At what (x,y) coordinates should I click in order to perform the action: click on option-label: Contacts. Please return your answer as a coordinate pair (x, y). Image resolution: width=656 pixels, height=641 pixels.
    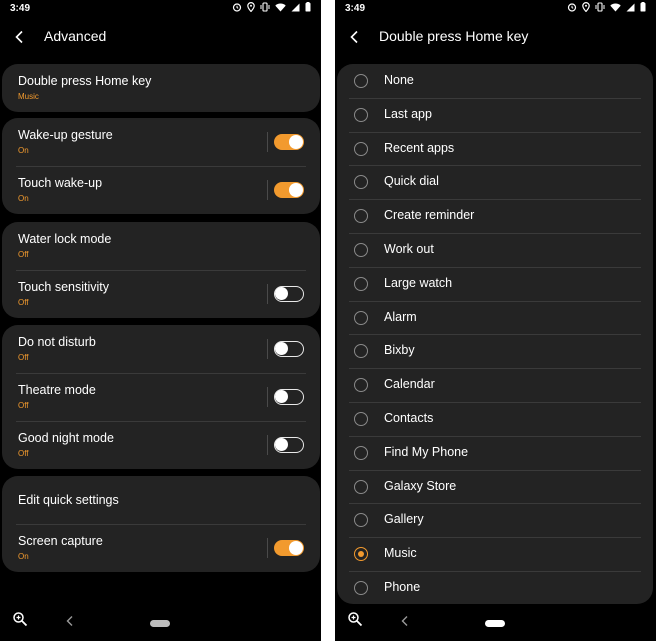
    Looking at the image, I should click on (409, 417).